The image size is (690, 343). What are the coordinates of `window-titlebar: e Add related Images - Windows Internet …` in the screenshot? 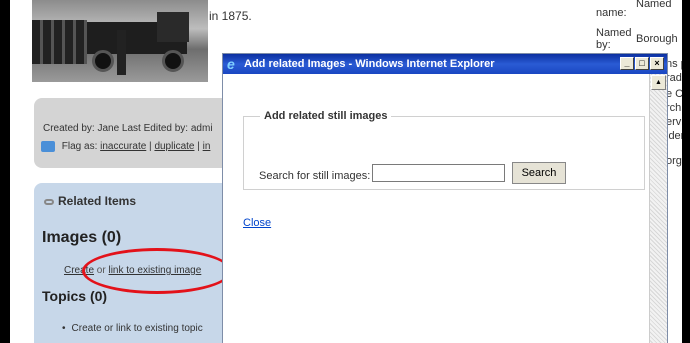 It's located at (445, 64).